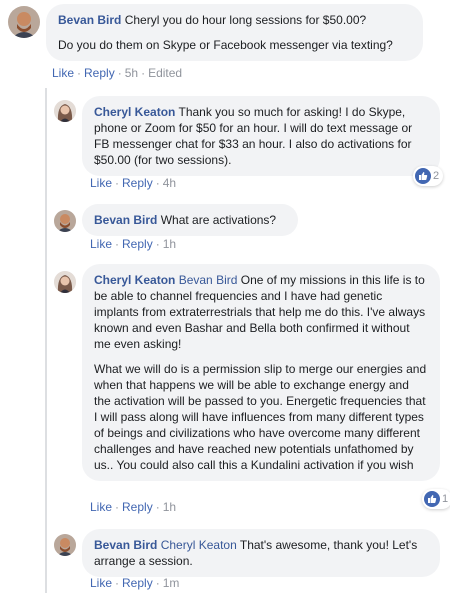 The image size is (450, 597). Describe the element at coordinates (169, 183) in the screenshot. I see `timestamp: 4h` at that location.